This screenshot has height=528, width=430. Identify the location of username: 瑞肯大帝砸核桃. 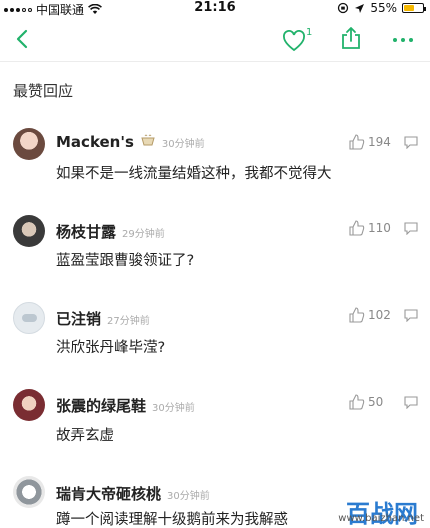
(108, 493).